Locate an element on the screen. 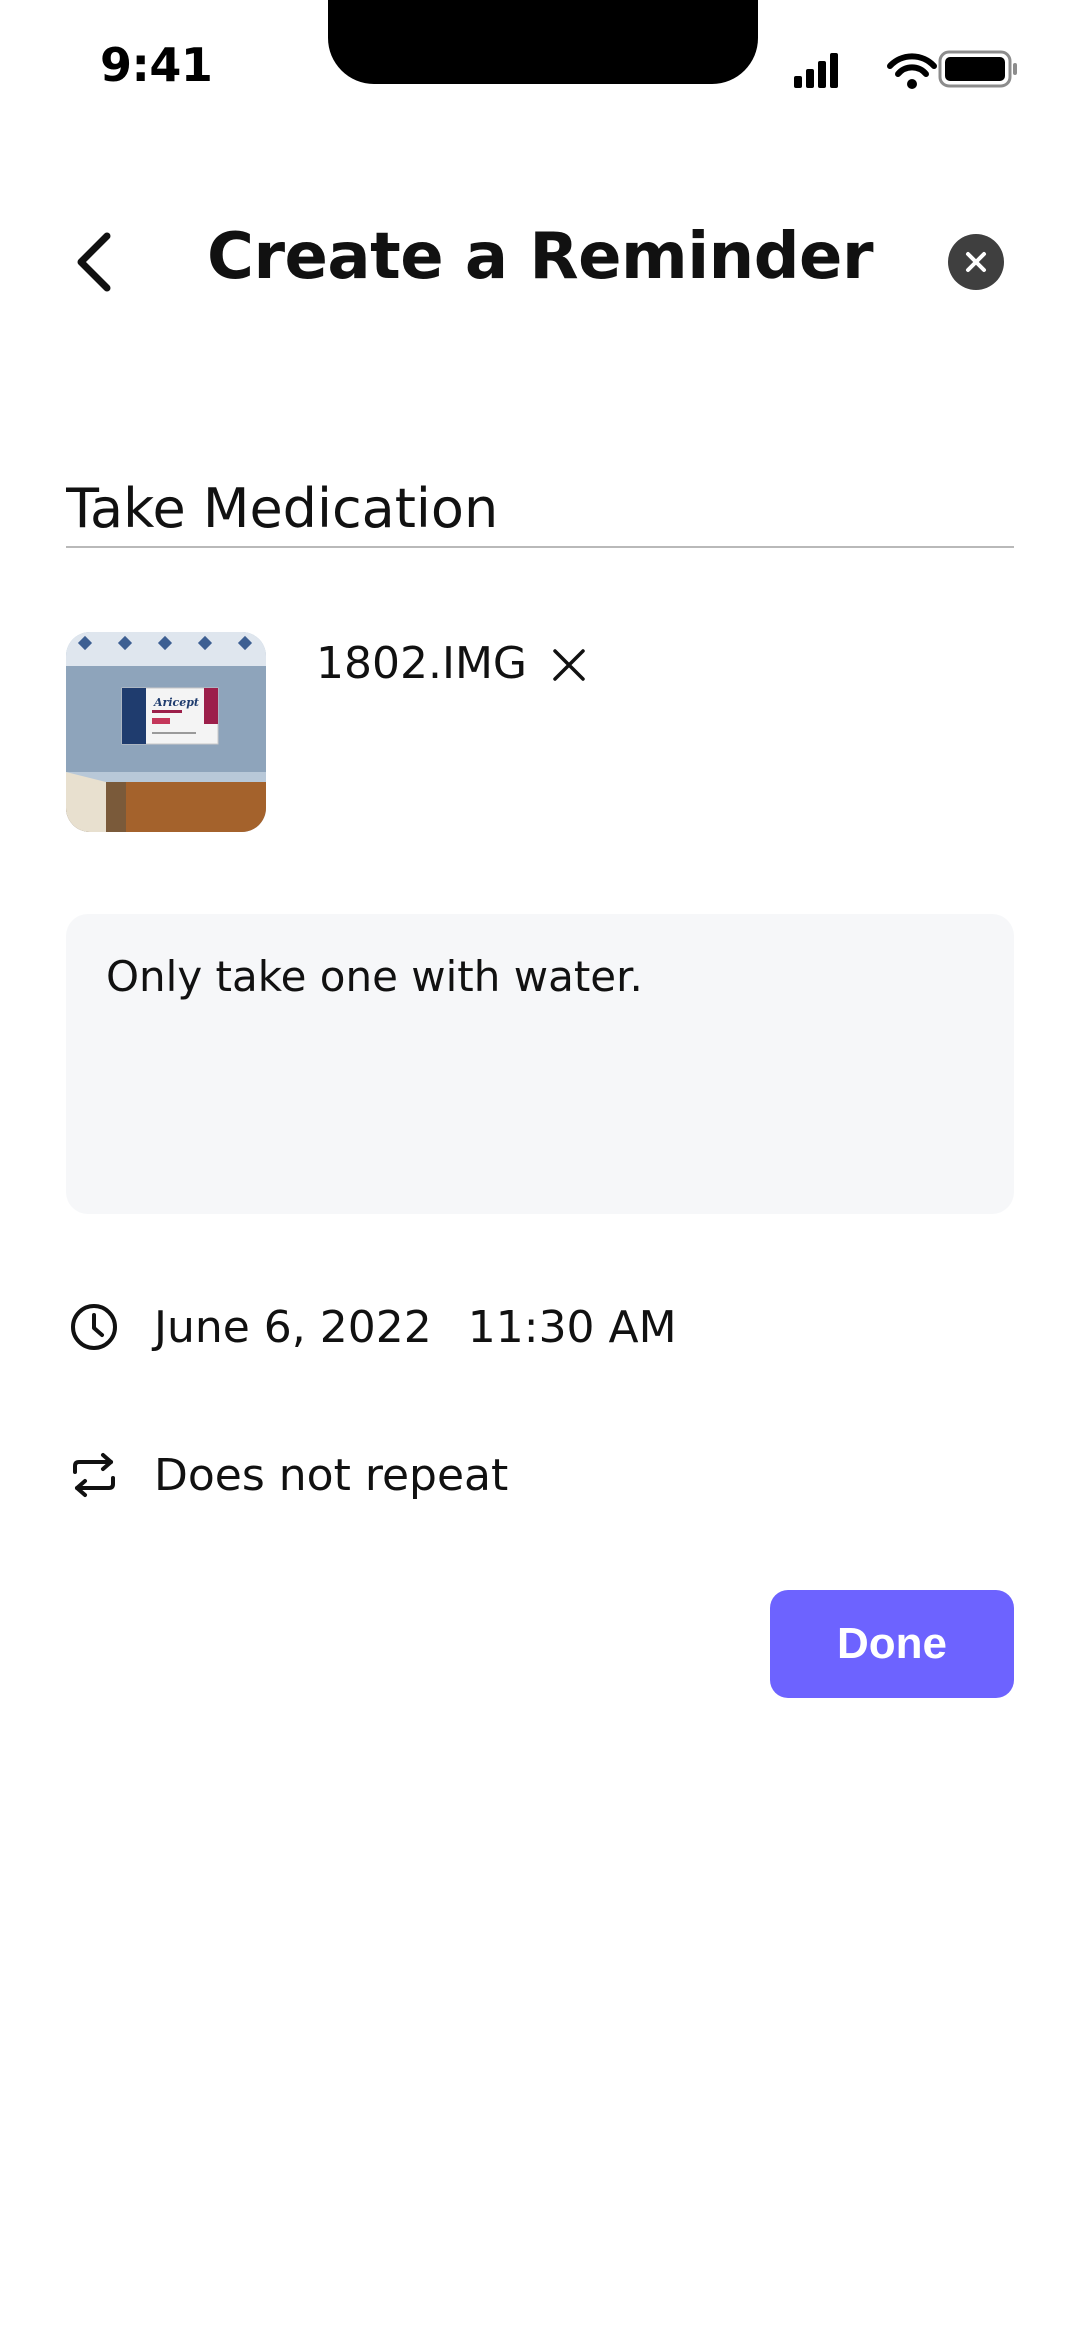 This screenshot has height=2337, width=1080. reminder-time: 11:30 AM is located at coordinates (572, 1327).